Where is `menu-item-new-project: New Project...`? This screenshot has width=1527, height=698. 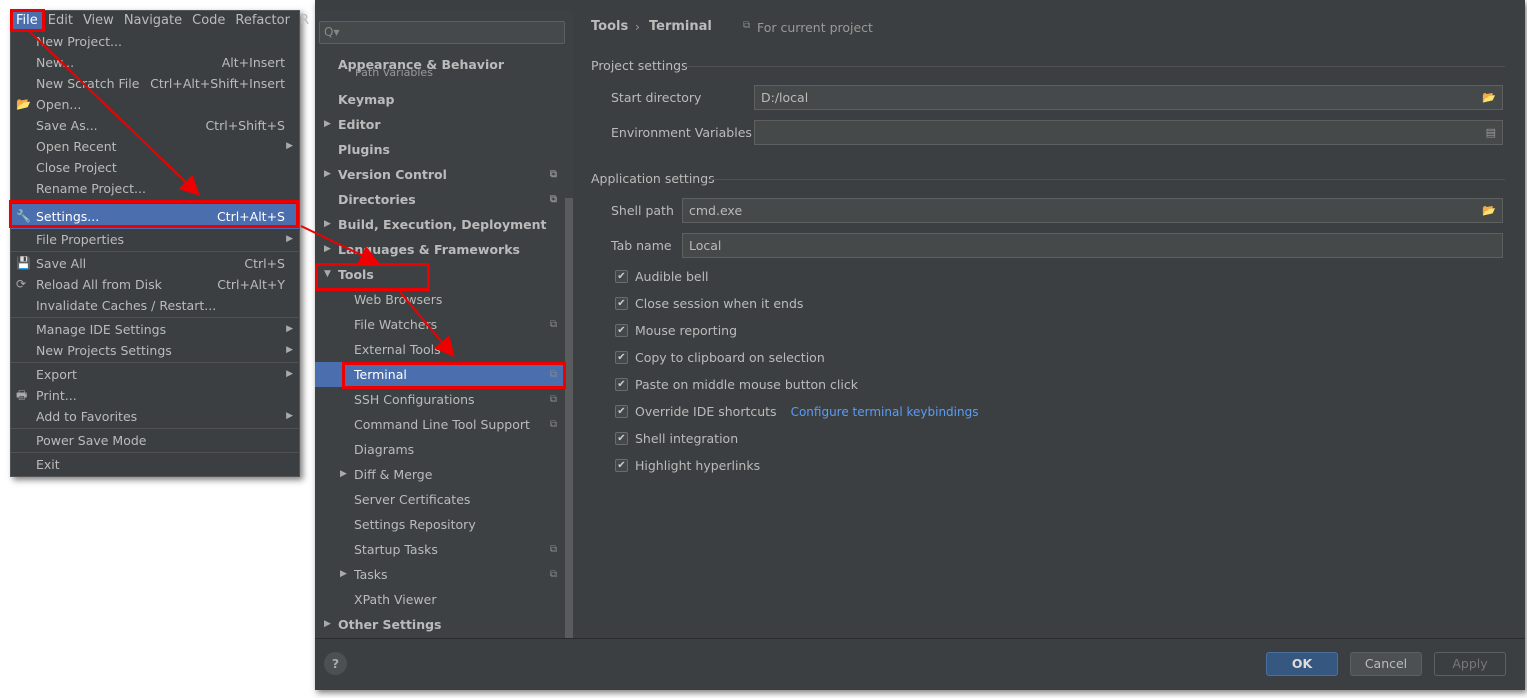
menu-item-new-project: New Project... is located at coordinates (155, 41).